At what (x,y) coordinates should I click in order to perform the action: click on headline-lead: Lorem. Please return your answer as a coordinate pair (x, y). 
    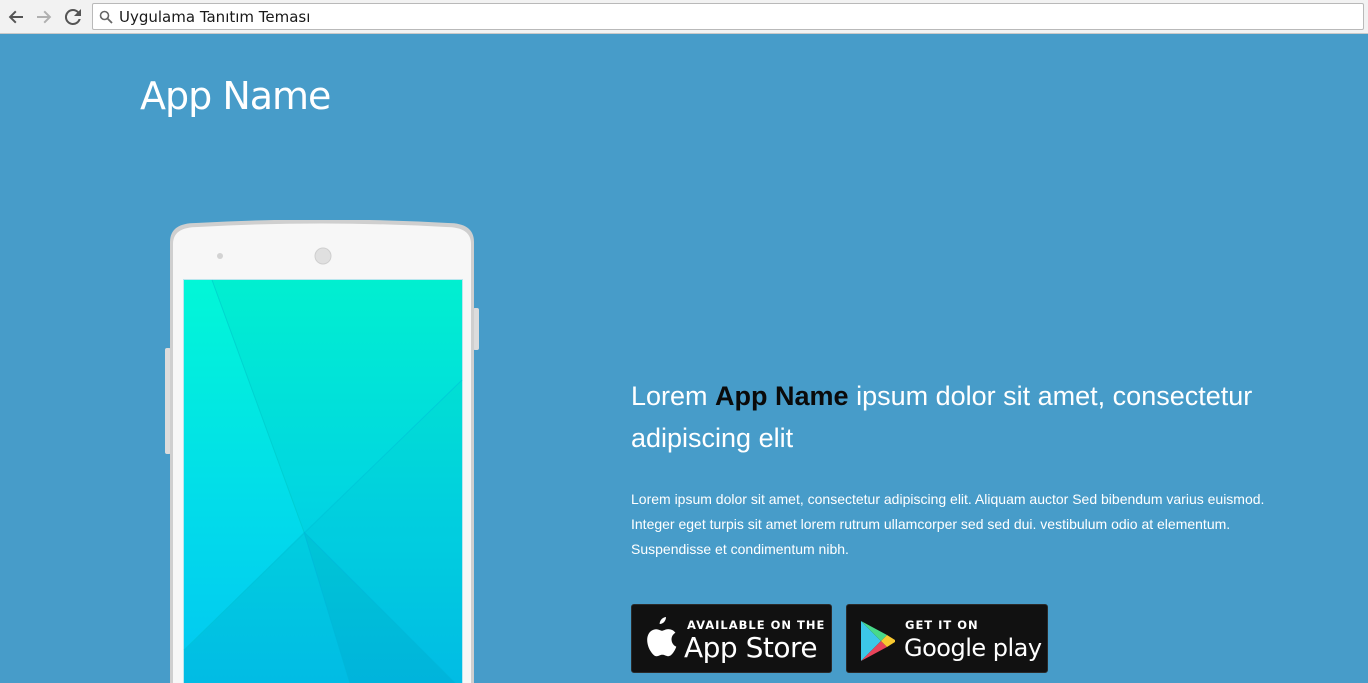
    Looking at the image, I should click on (673, 396).